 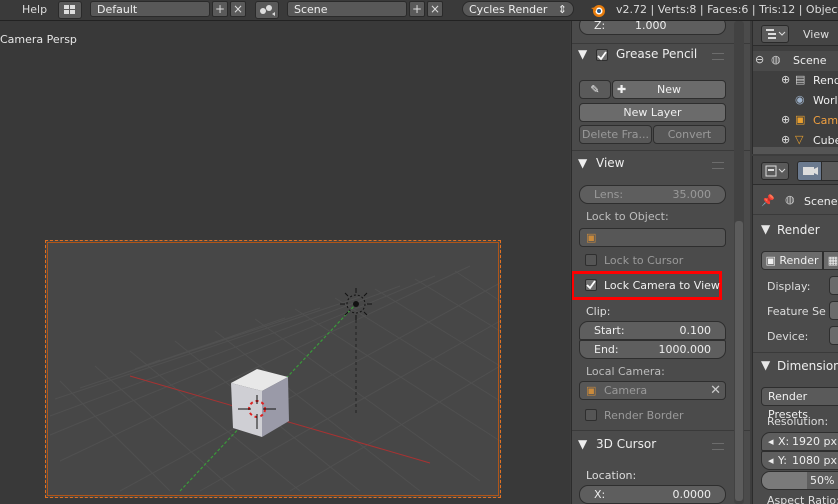 I want to click on cursor-x-field: X: 0.0000, so click(x=652, y=494).